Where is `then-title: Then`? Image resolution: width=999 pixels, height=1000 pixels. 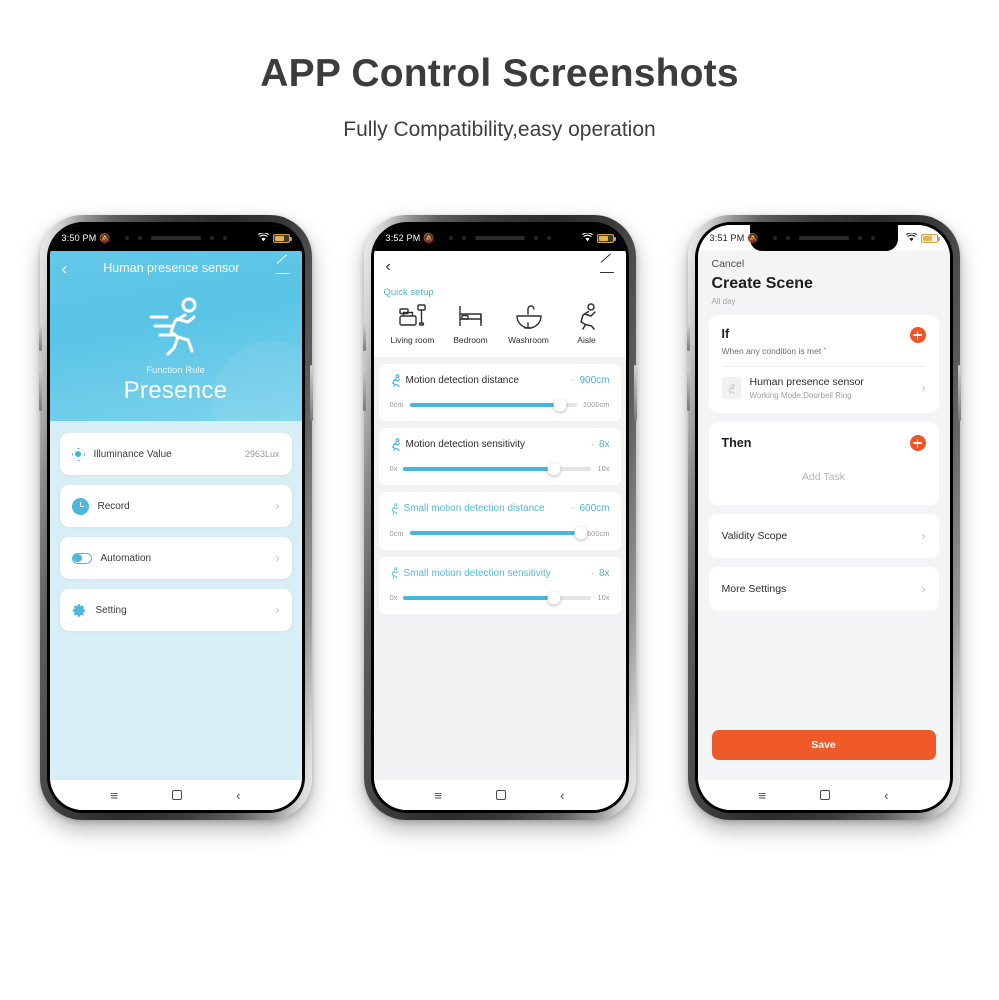 then-title: Then is located at coordinates (736, 443).